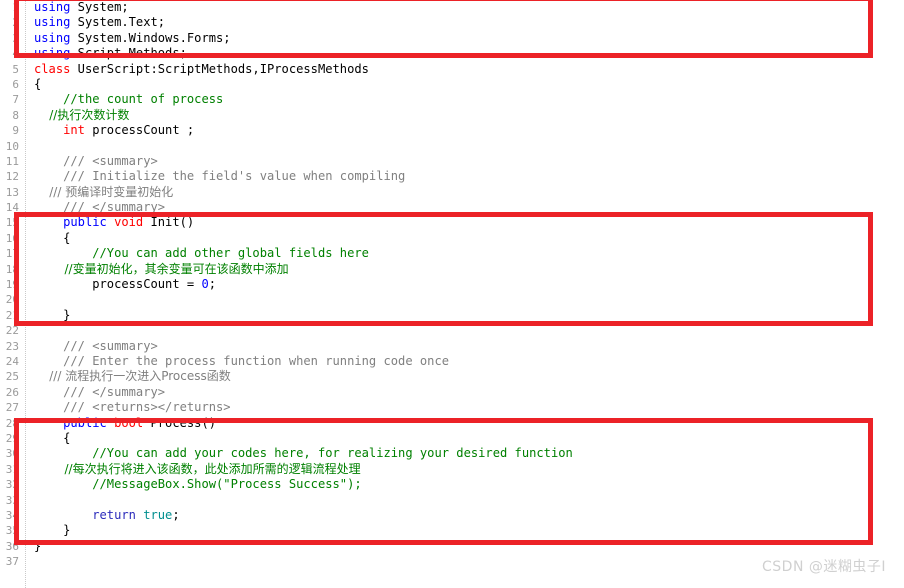  Describe the element at coordinates (15, 115) in the screenshot. I see `line-number: 8` at that location.